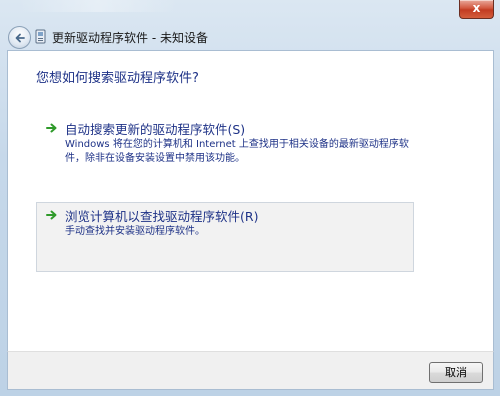 Image resolution: width=500 pixels, height=396 pixels. I want to click on close-button: x, so click(476, 9).